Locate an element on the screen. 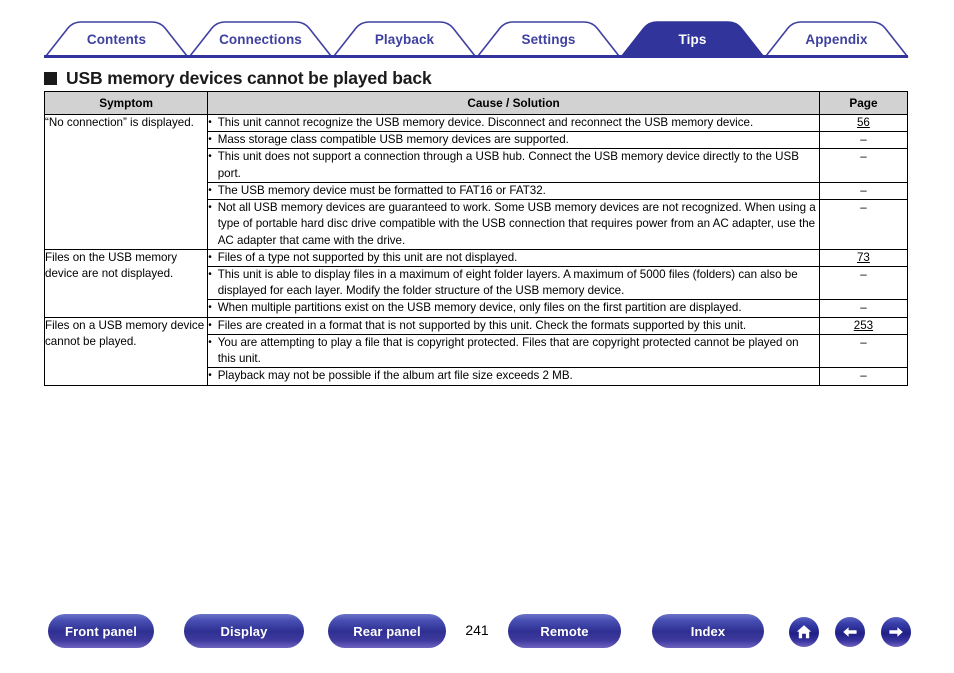 The height and width of the screenshot is (673, 954). rear-panel-button: Rear panel is located at coordinates (387, 631).